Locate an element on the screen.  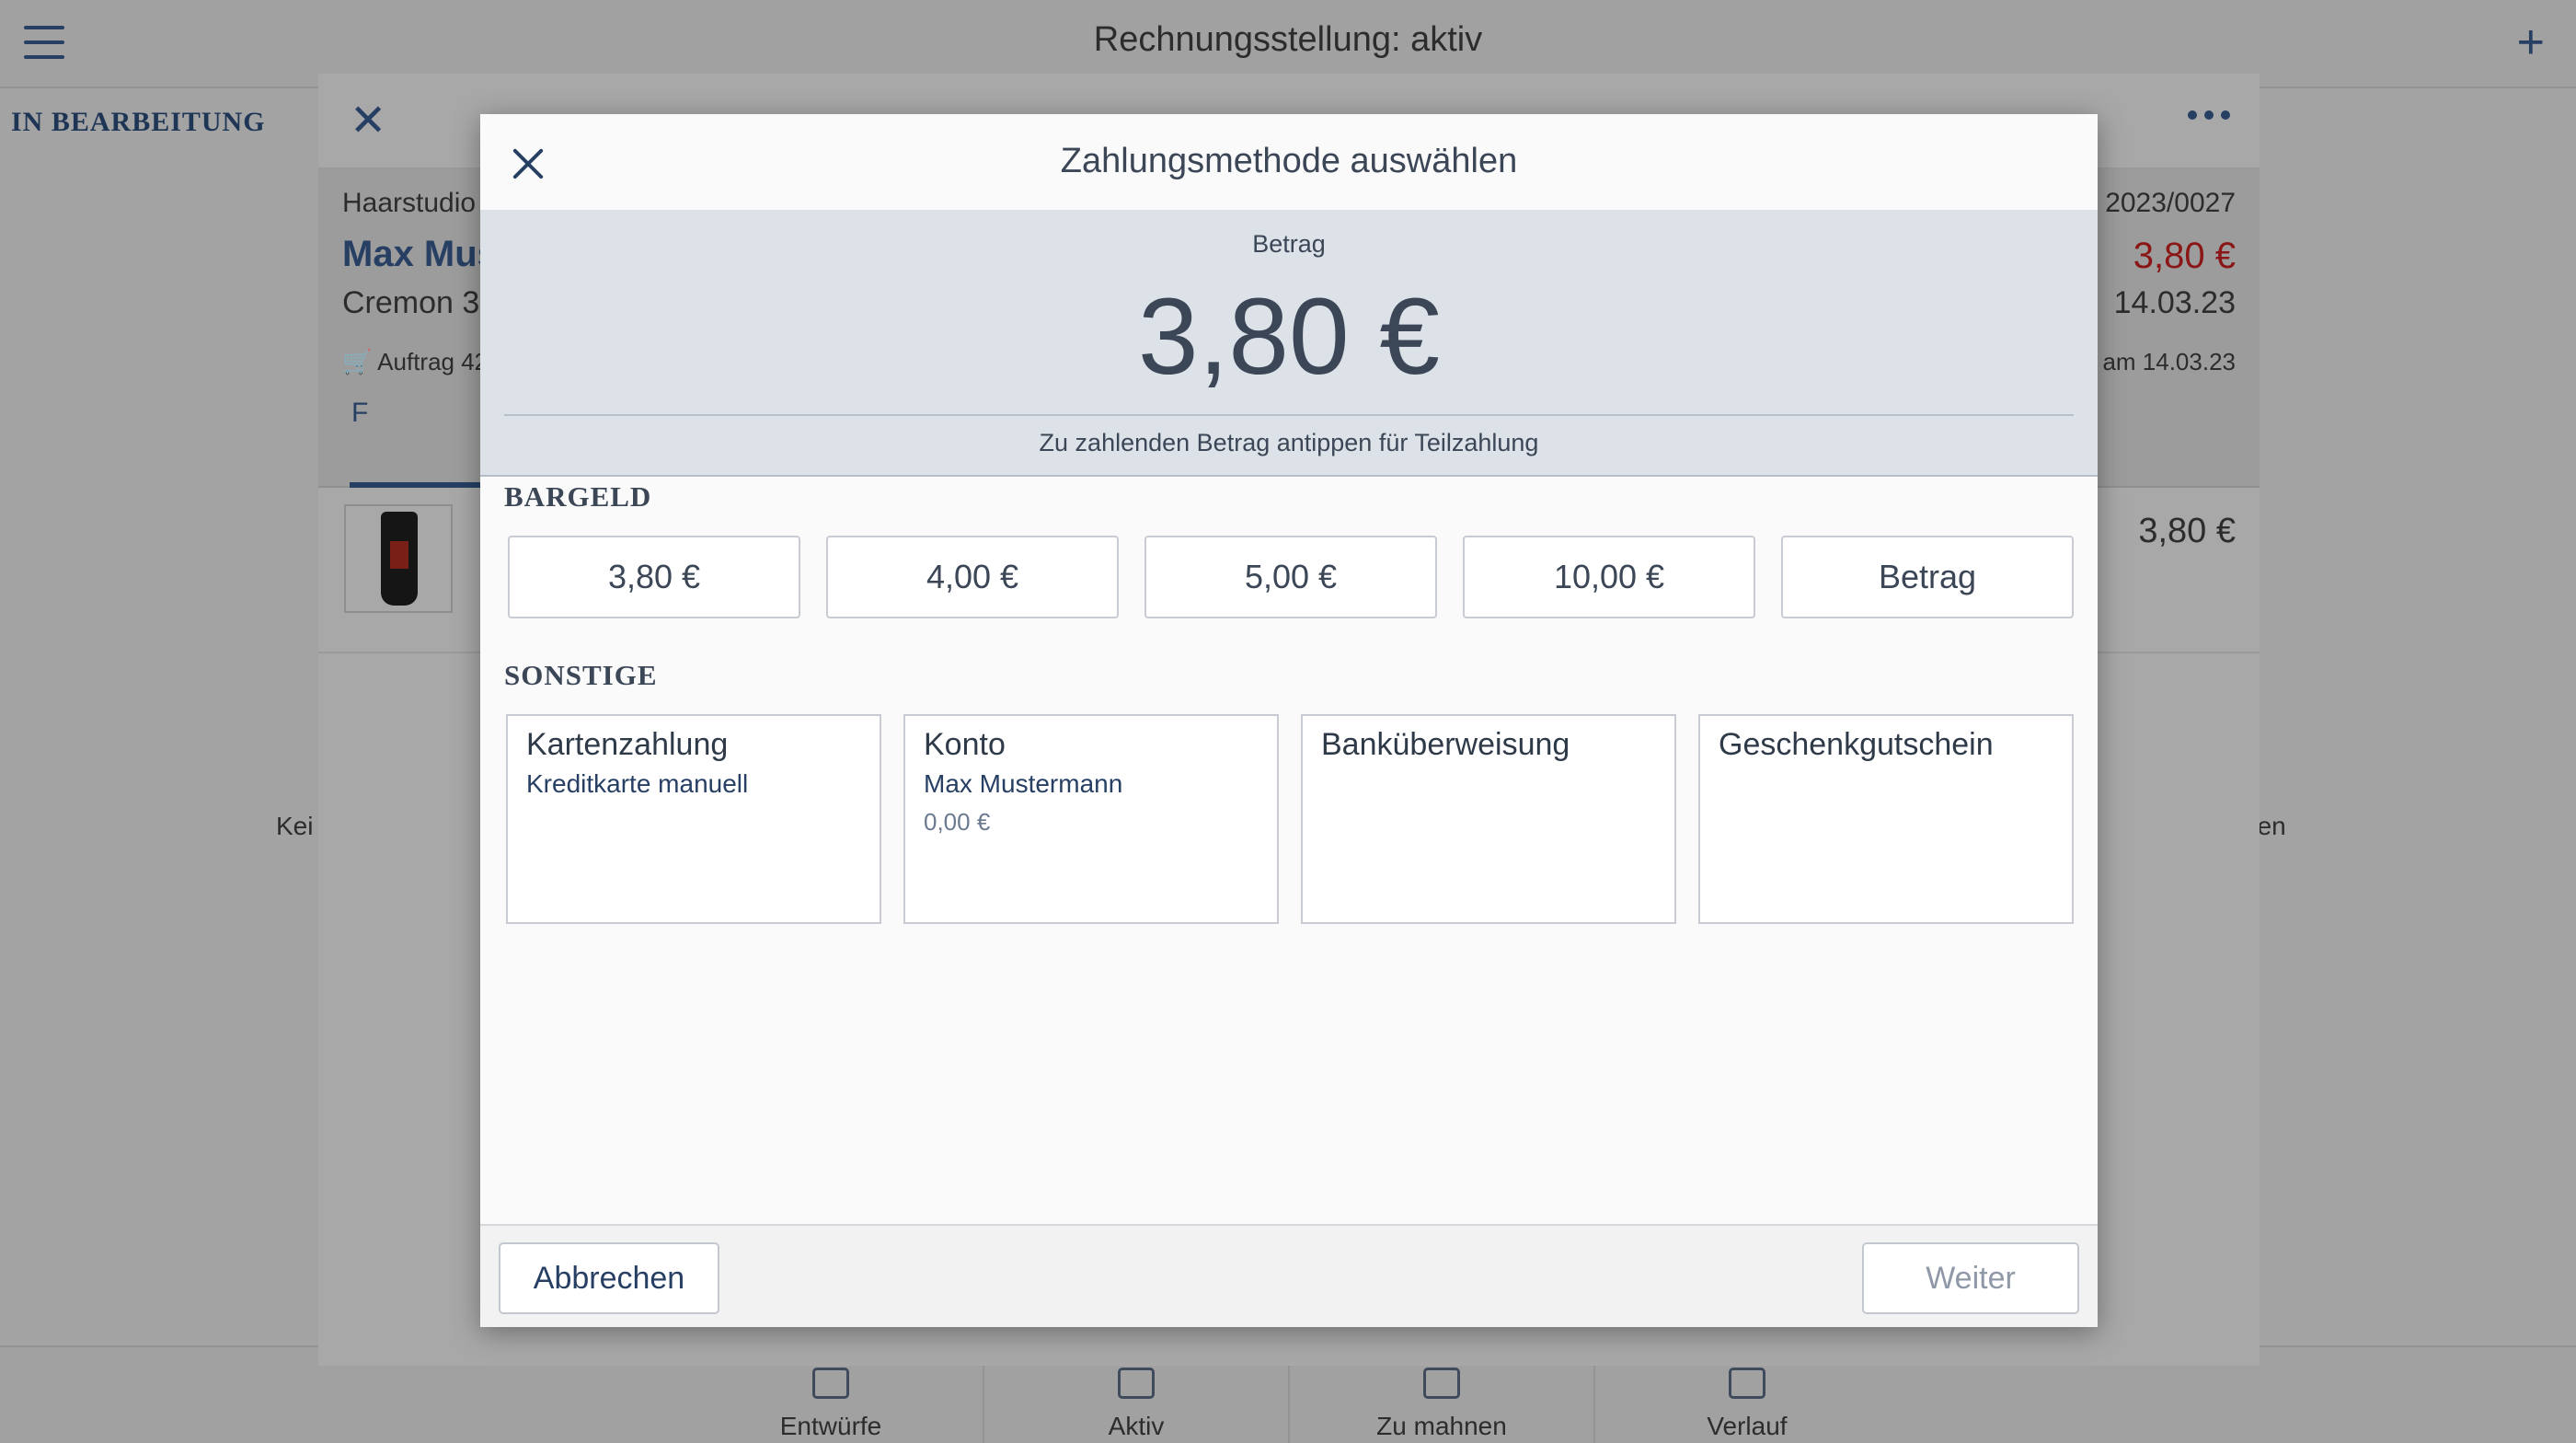
cash-section-label: BARGELD is located at coordinates (578, 496).